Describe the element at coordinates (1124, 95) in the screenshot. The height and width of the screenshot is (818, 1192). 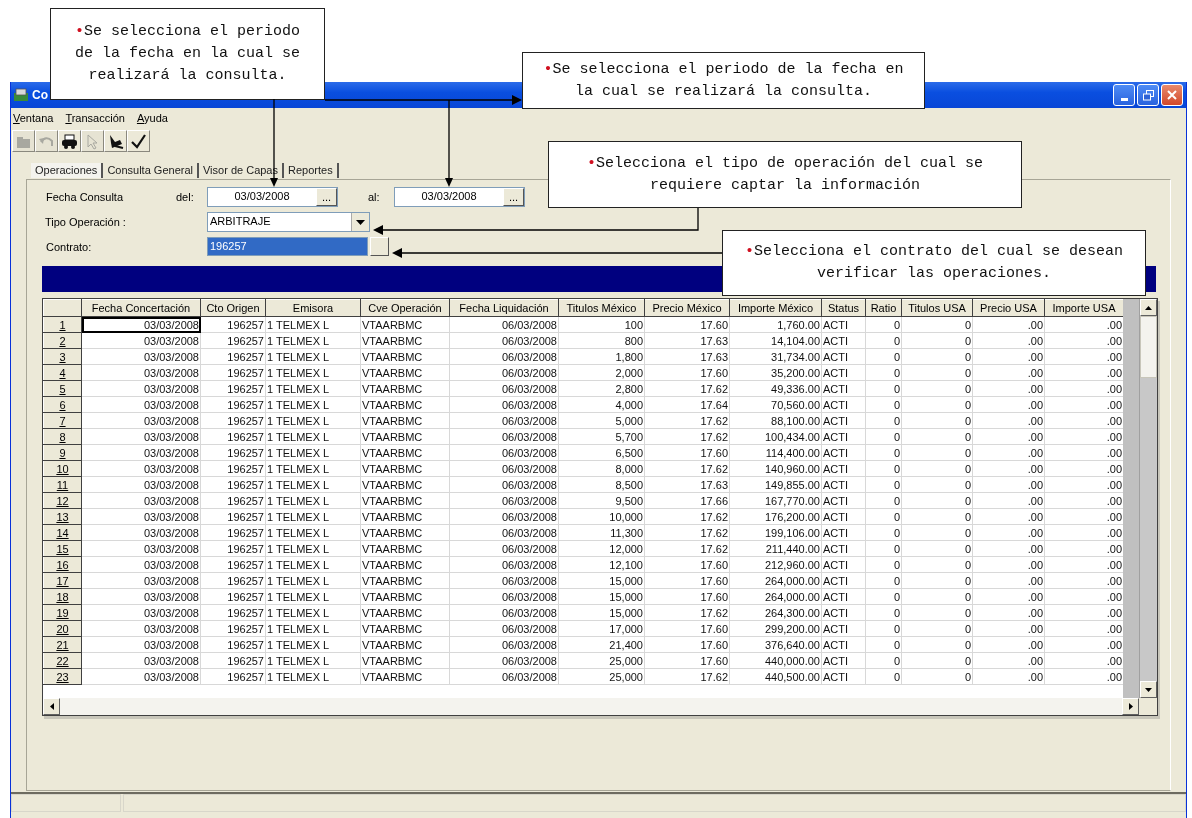
I see `minimize-button` at that location.